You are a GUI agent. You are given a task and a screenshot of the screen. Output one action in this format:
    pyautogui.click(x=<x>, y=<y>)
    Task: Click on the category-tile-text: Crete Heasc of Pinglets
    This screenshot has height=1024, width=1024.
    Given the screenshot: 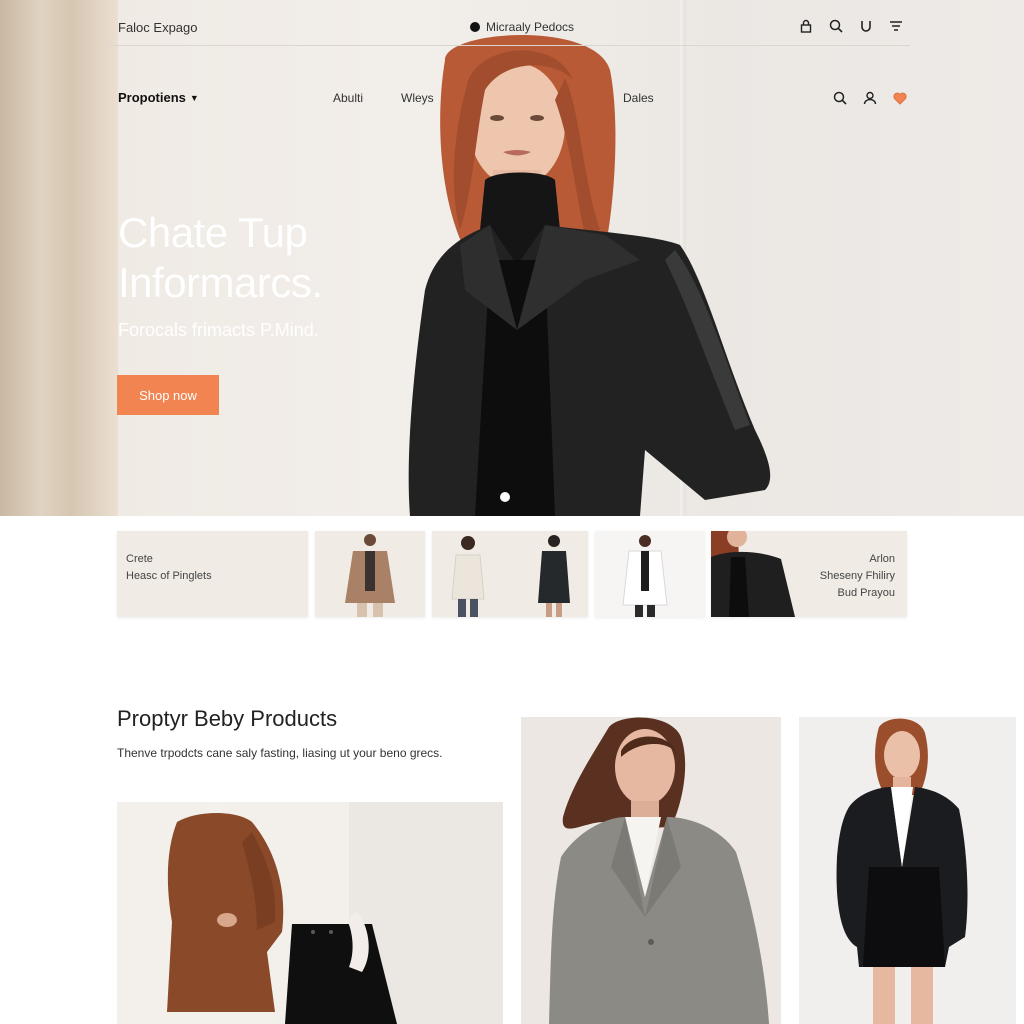 What is the action you would take?
    pyautogui.click(x=212, y=574)
    